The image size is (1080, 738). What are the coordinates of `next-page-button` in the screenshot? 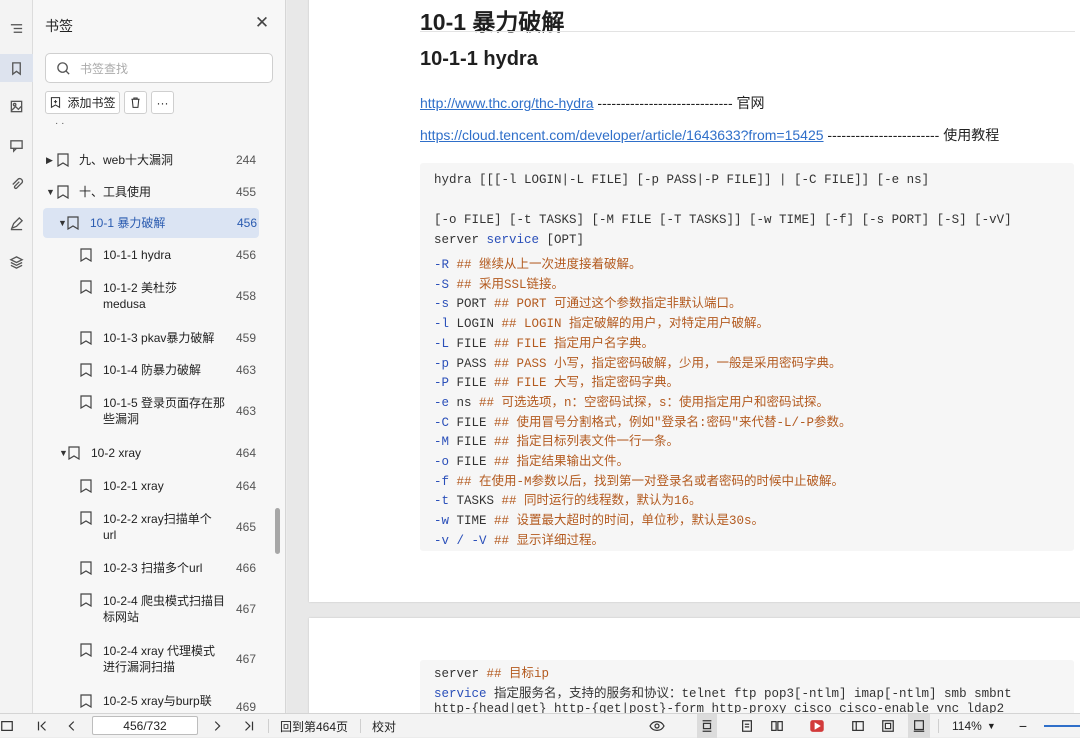 It's located at (217, 726).